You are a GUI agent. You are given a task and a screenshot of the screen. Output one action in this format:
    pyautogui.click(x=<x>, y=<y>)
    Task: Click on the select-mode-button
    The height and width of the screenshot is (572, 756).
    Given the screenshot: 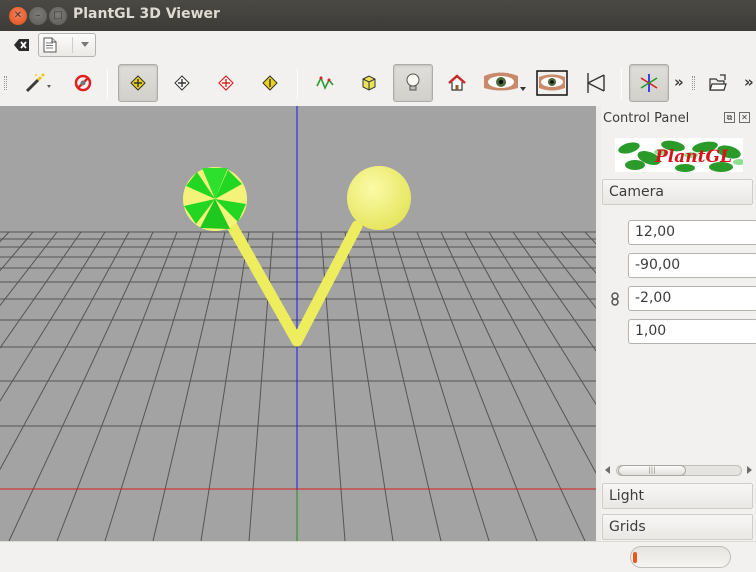 What is the action you would take?
    pyautogui.click(x=182, y=83)
    